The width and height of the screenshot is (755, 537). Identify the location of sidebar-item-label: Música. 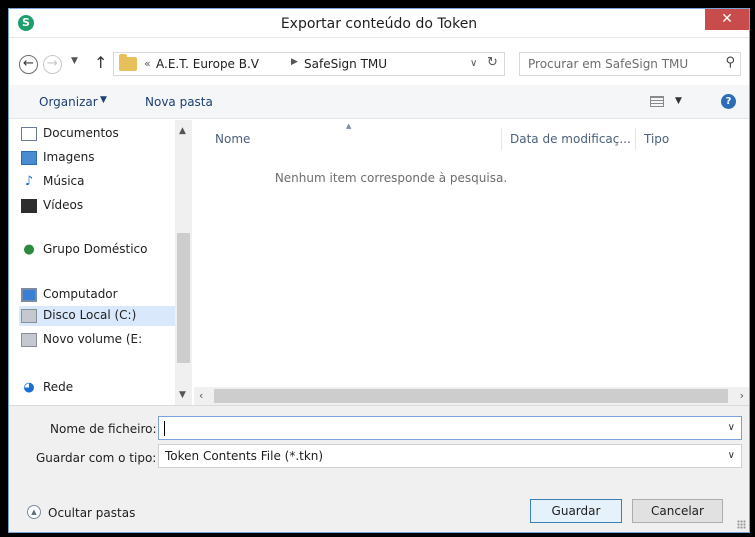
(64, 181).